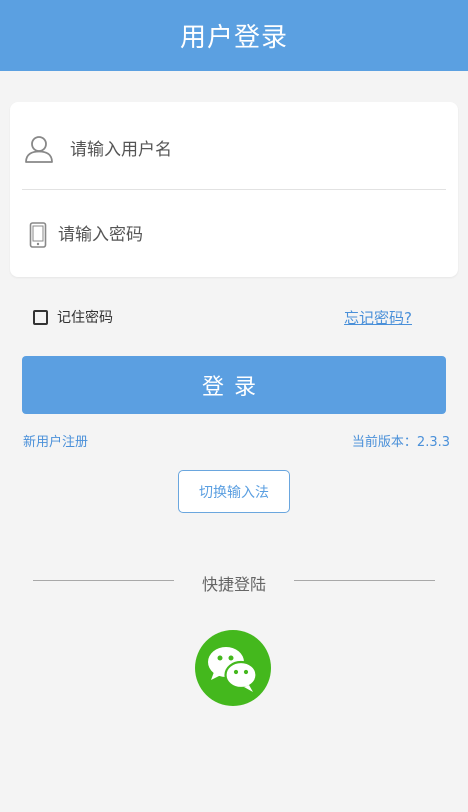  What do you see at coordinates (103, 580) in the screenshot?
I see `quick-login-divider-left` at bounding box center [103, 580].